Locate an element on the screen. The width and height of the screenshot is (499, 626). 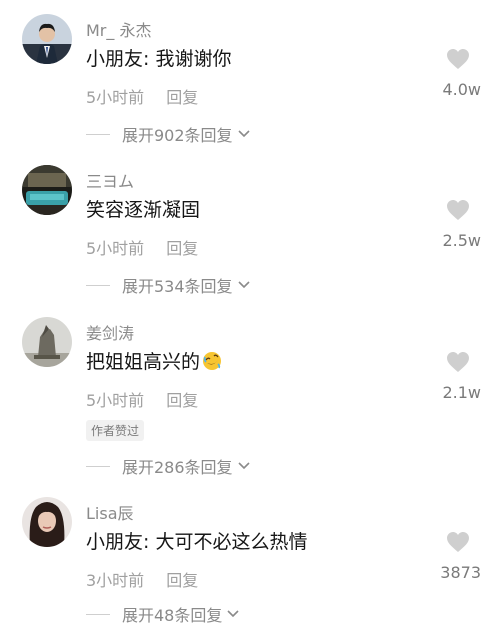
expand-replies-button: 展开902条回复 is located at coordinates (168, 134).